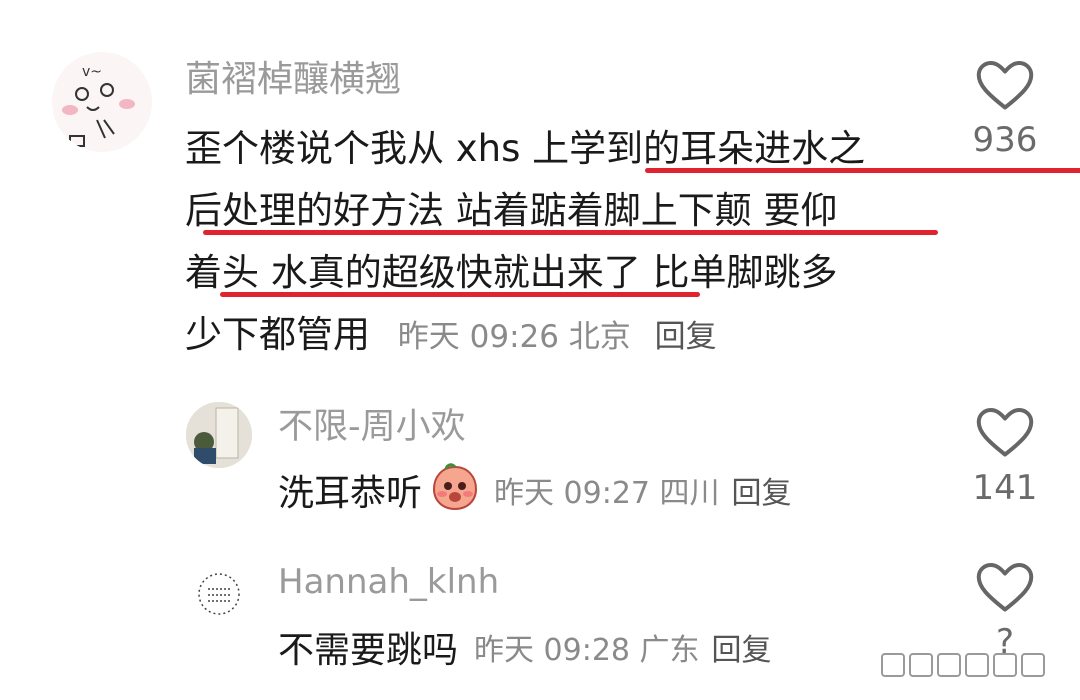 This screenshot has width=1080, height=700. What do you see at coordinates (1005, 488) in the screenshot?
I see `like-count: 141` at bounding box center [1005, 488].